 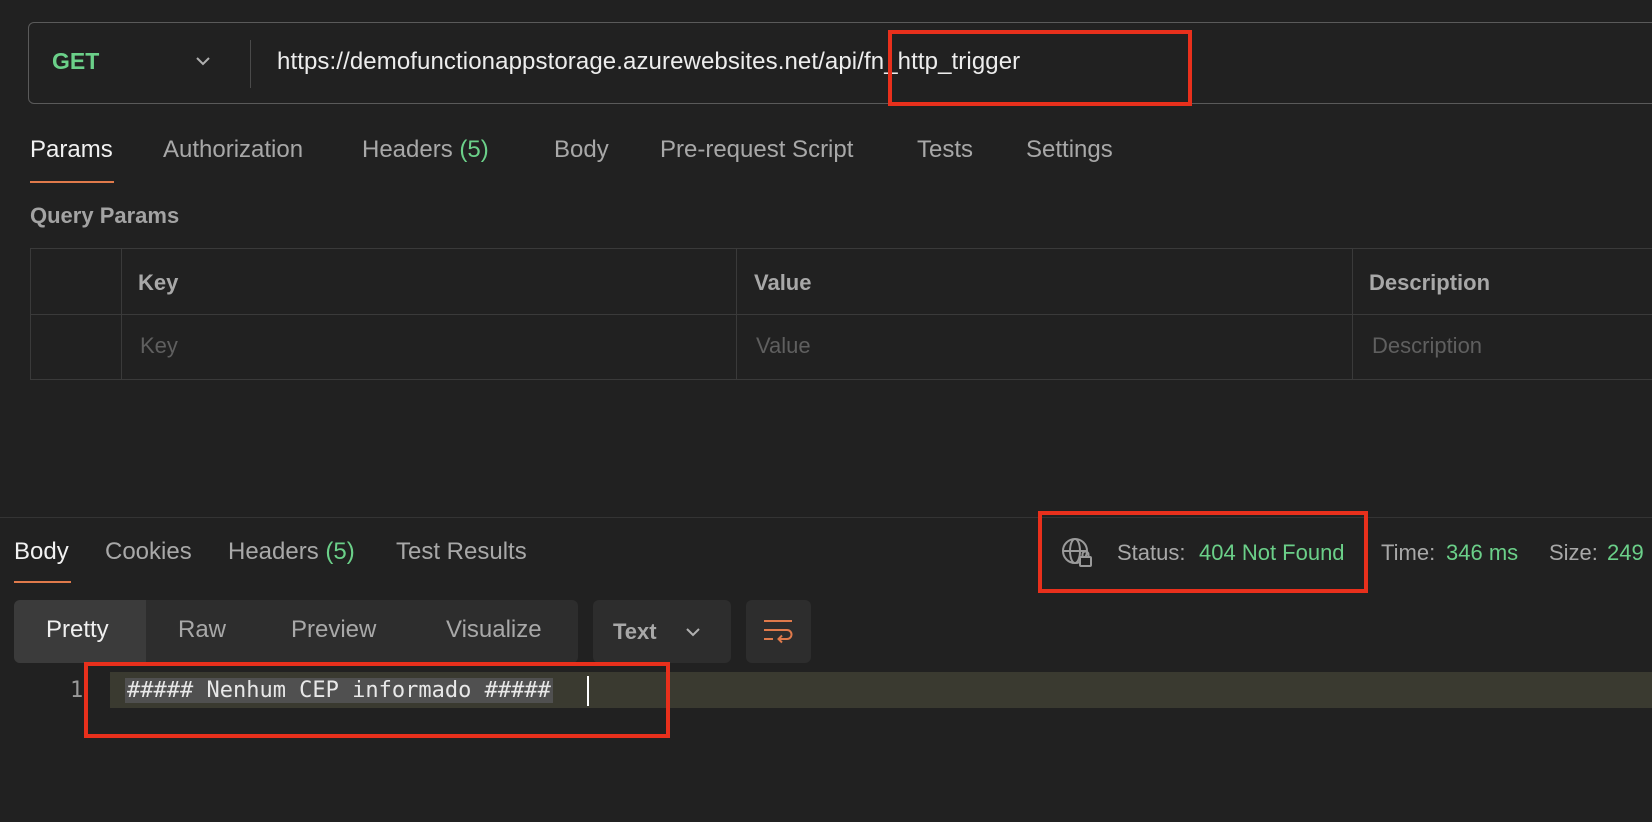 What do you see at coordinates (72, 182) in the screenshot?
I see `active-tab-indicator` at bounding box center [72, 182].